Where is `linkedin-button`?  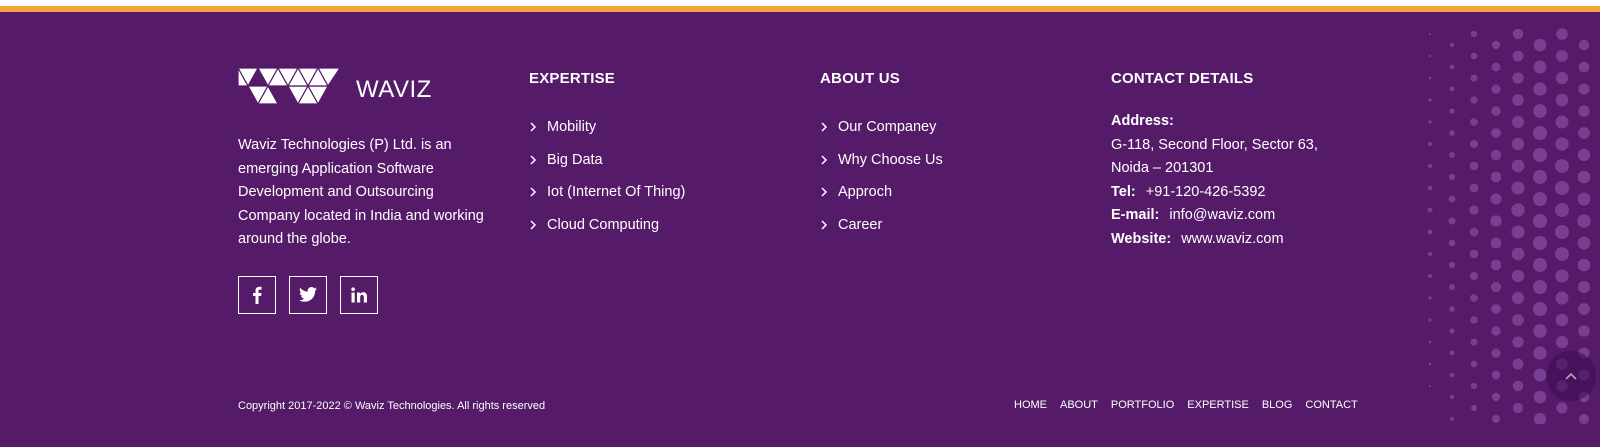 linkedin-button is located at coordinates (359, 294).